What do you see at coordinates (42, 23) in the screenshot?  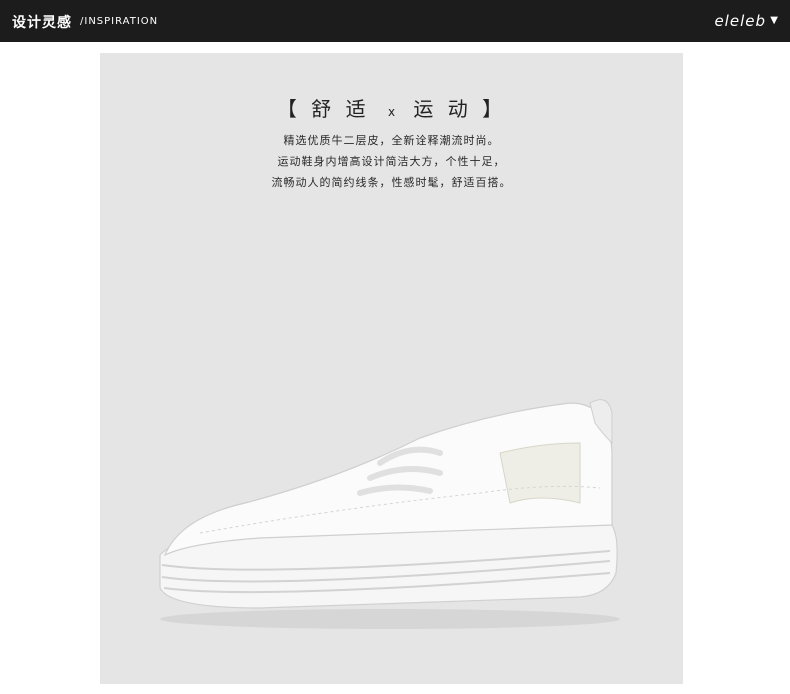 I see `section-title: 设计灵感` at bounding box center [42, 23].